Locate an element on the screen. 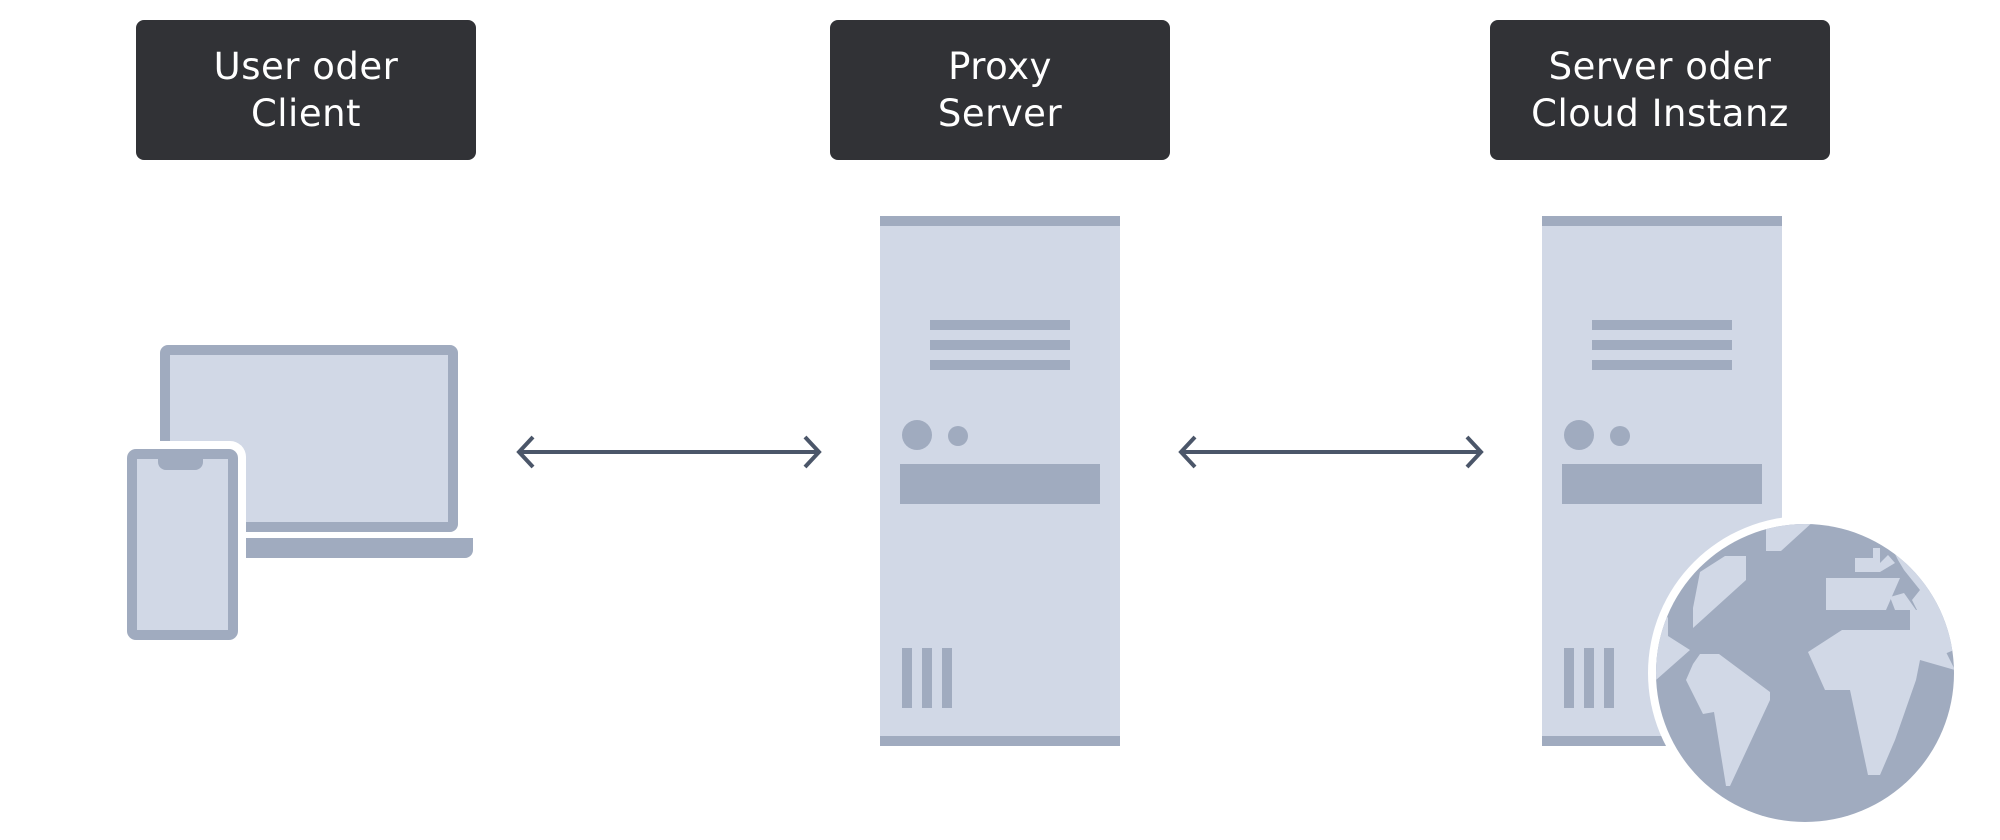  globe-icon is located at coordinates (1805, 673).